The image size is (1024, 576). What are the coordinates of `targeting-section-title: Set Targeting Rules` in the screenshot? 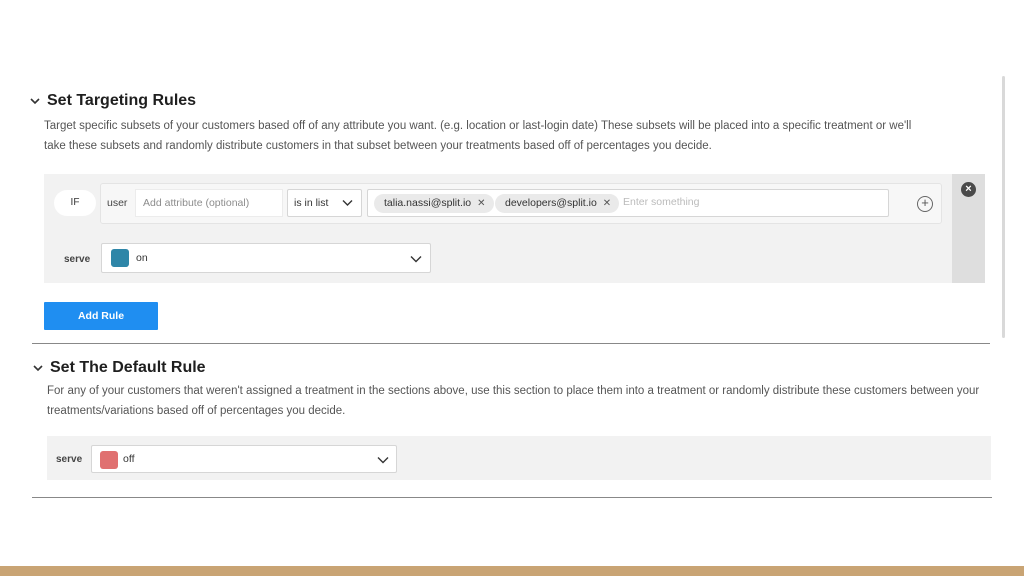 It's located at (122, 100).